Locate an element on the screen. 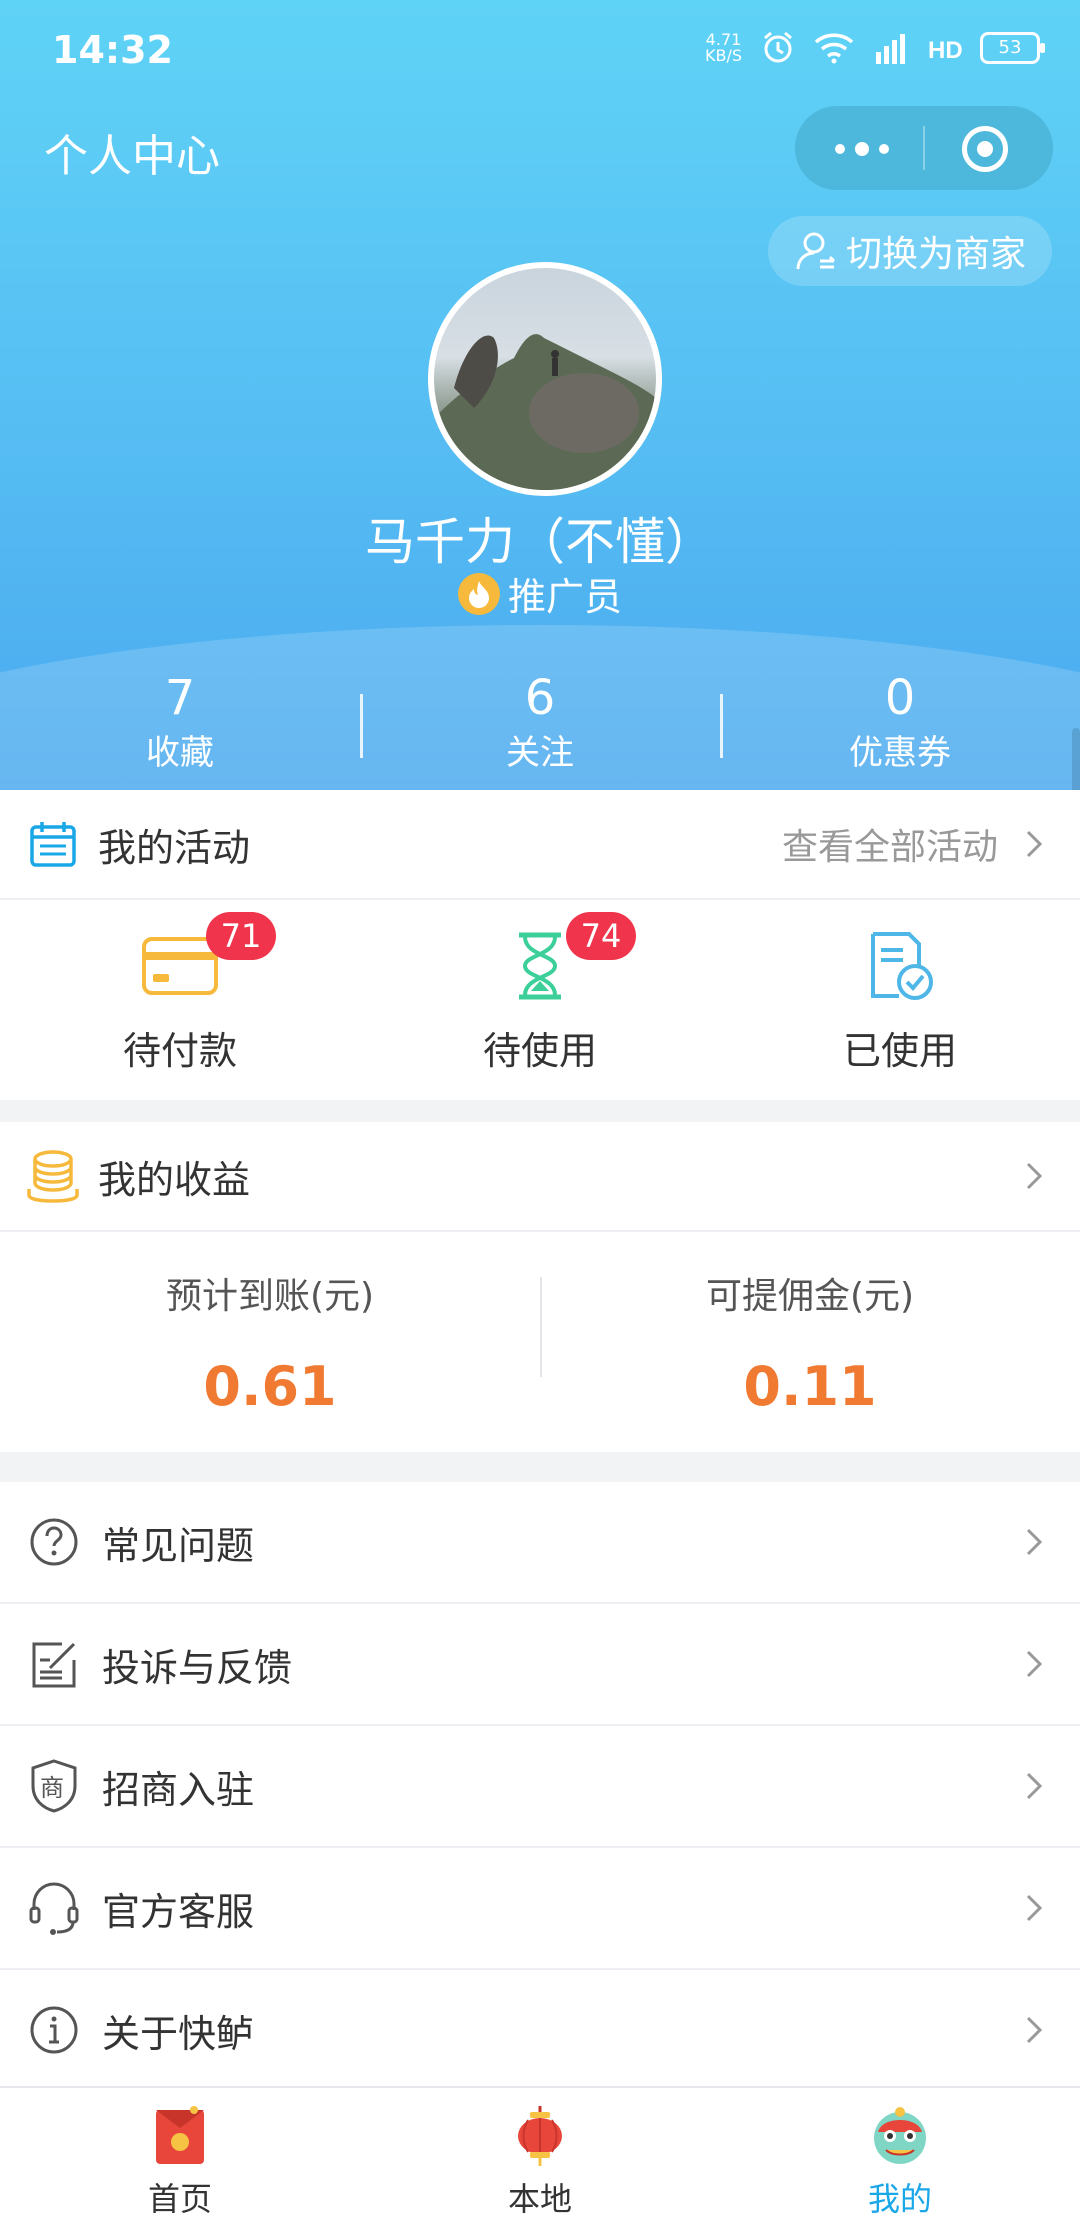 The width and height of the screenshot is (1080, 2232). bottom-tab-bar: 首页 本地 我的 is located at coordinates (540, 2159).